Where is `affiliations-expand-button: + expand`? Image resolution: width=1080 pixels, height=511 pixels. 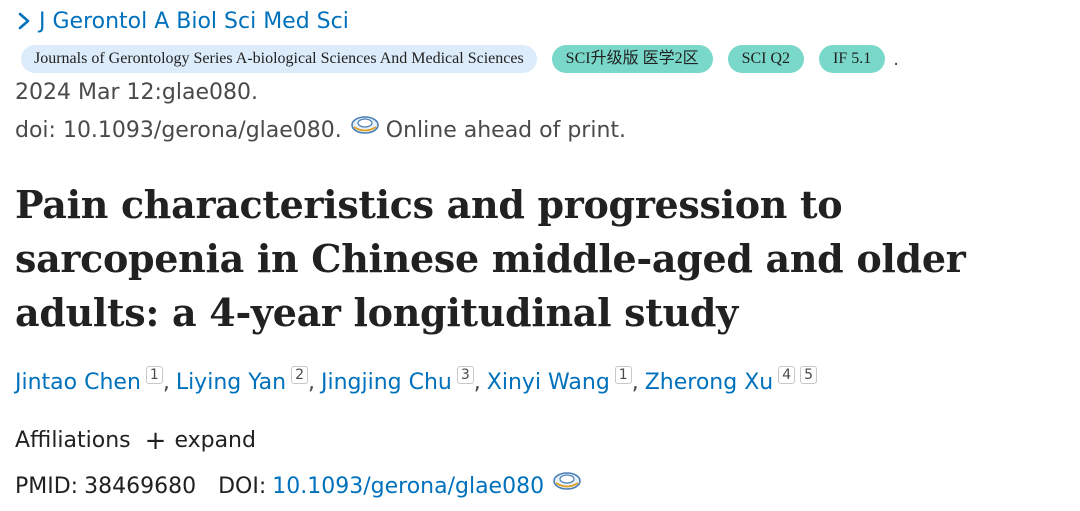
affiliations-expand-button: + expand is located at coordinates (200, 440).